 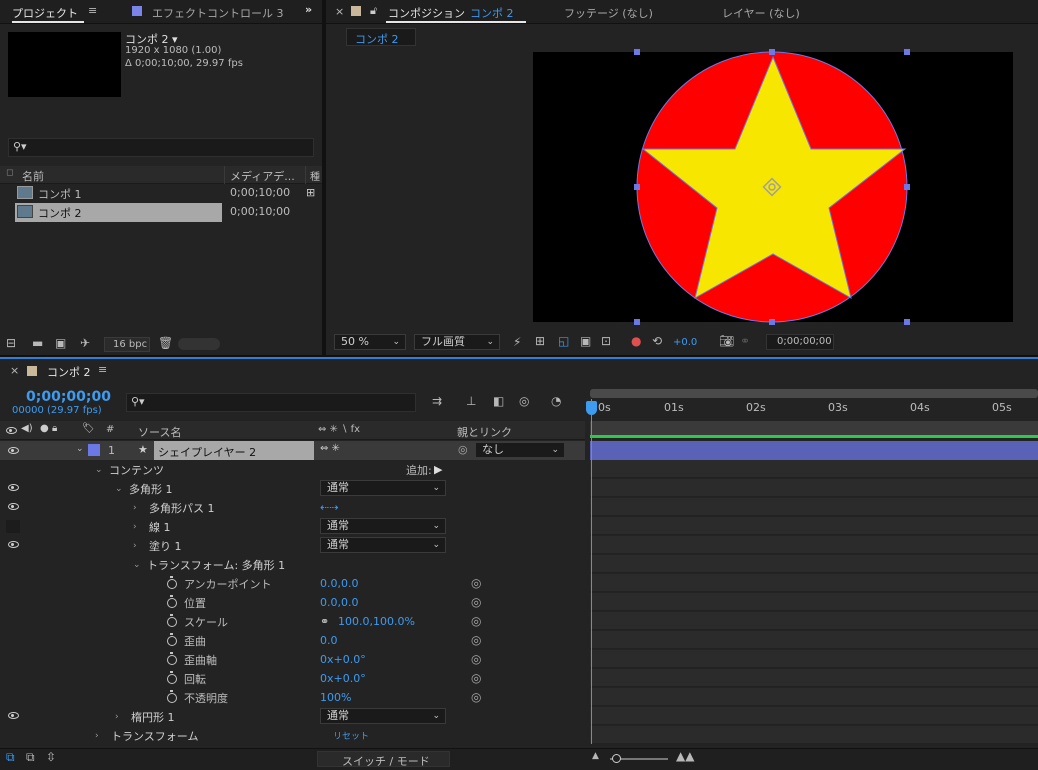 What do you see at coordinates (381, 37) in the screenshot?
I see `breadcrumb: コンポ 2` at bounding box center [381, 37].